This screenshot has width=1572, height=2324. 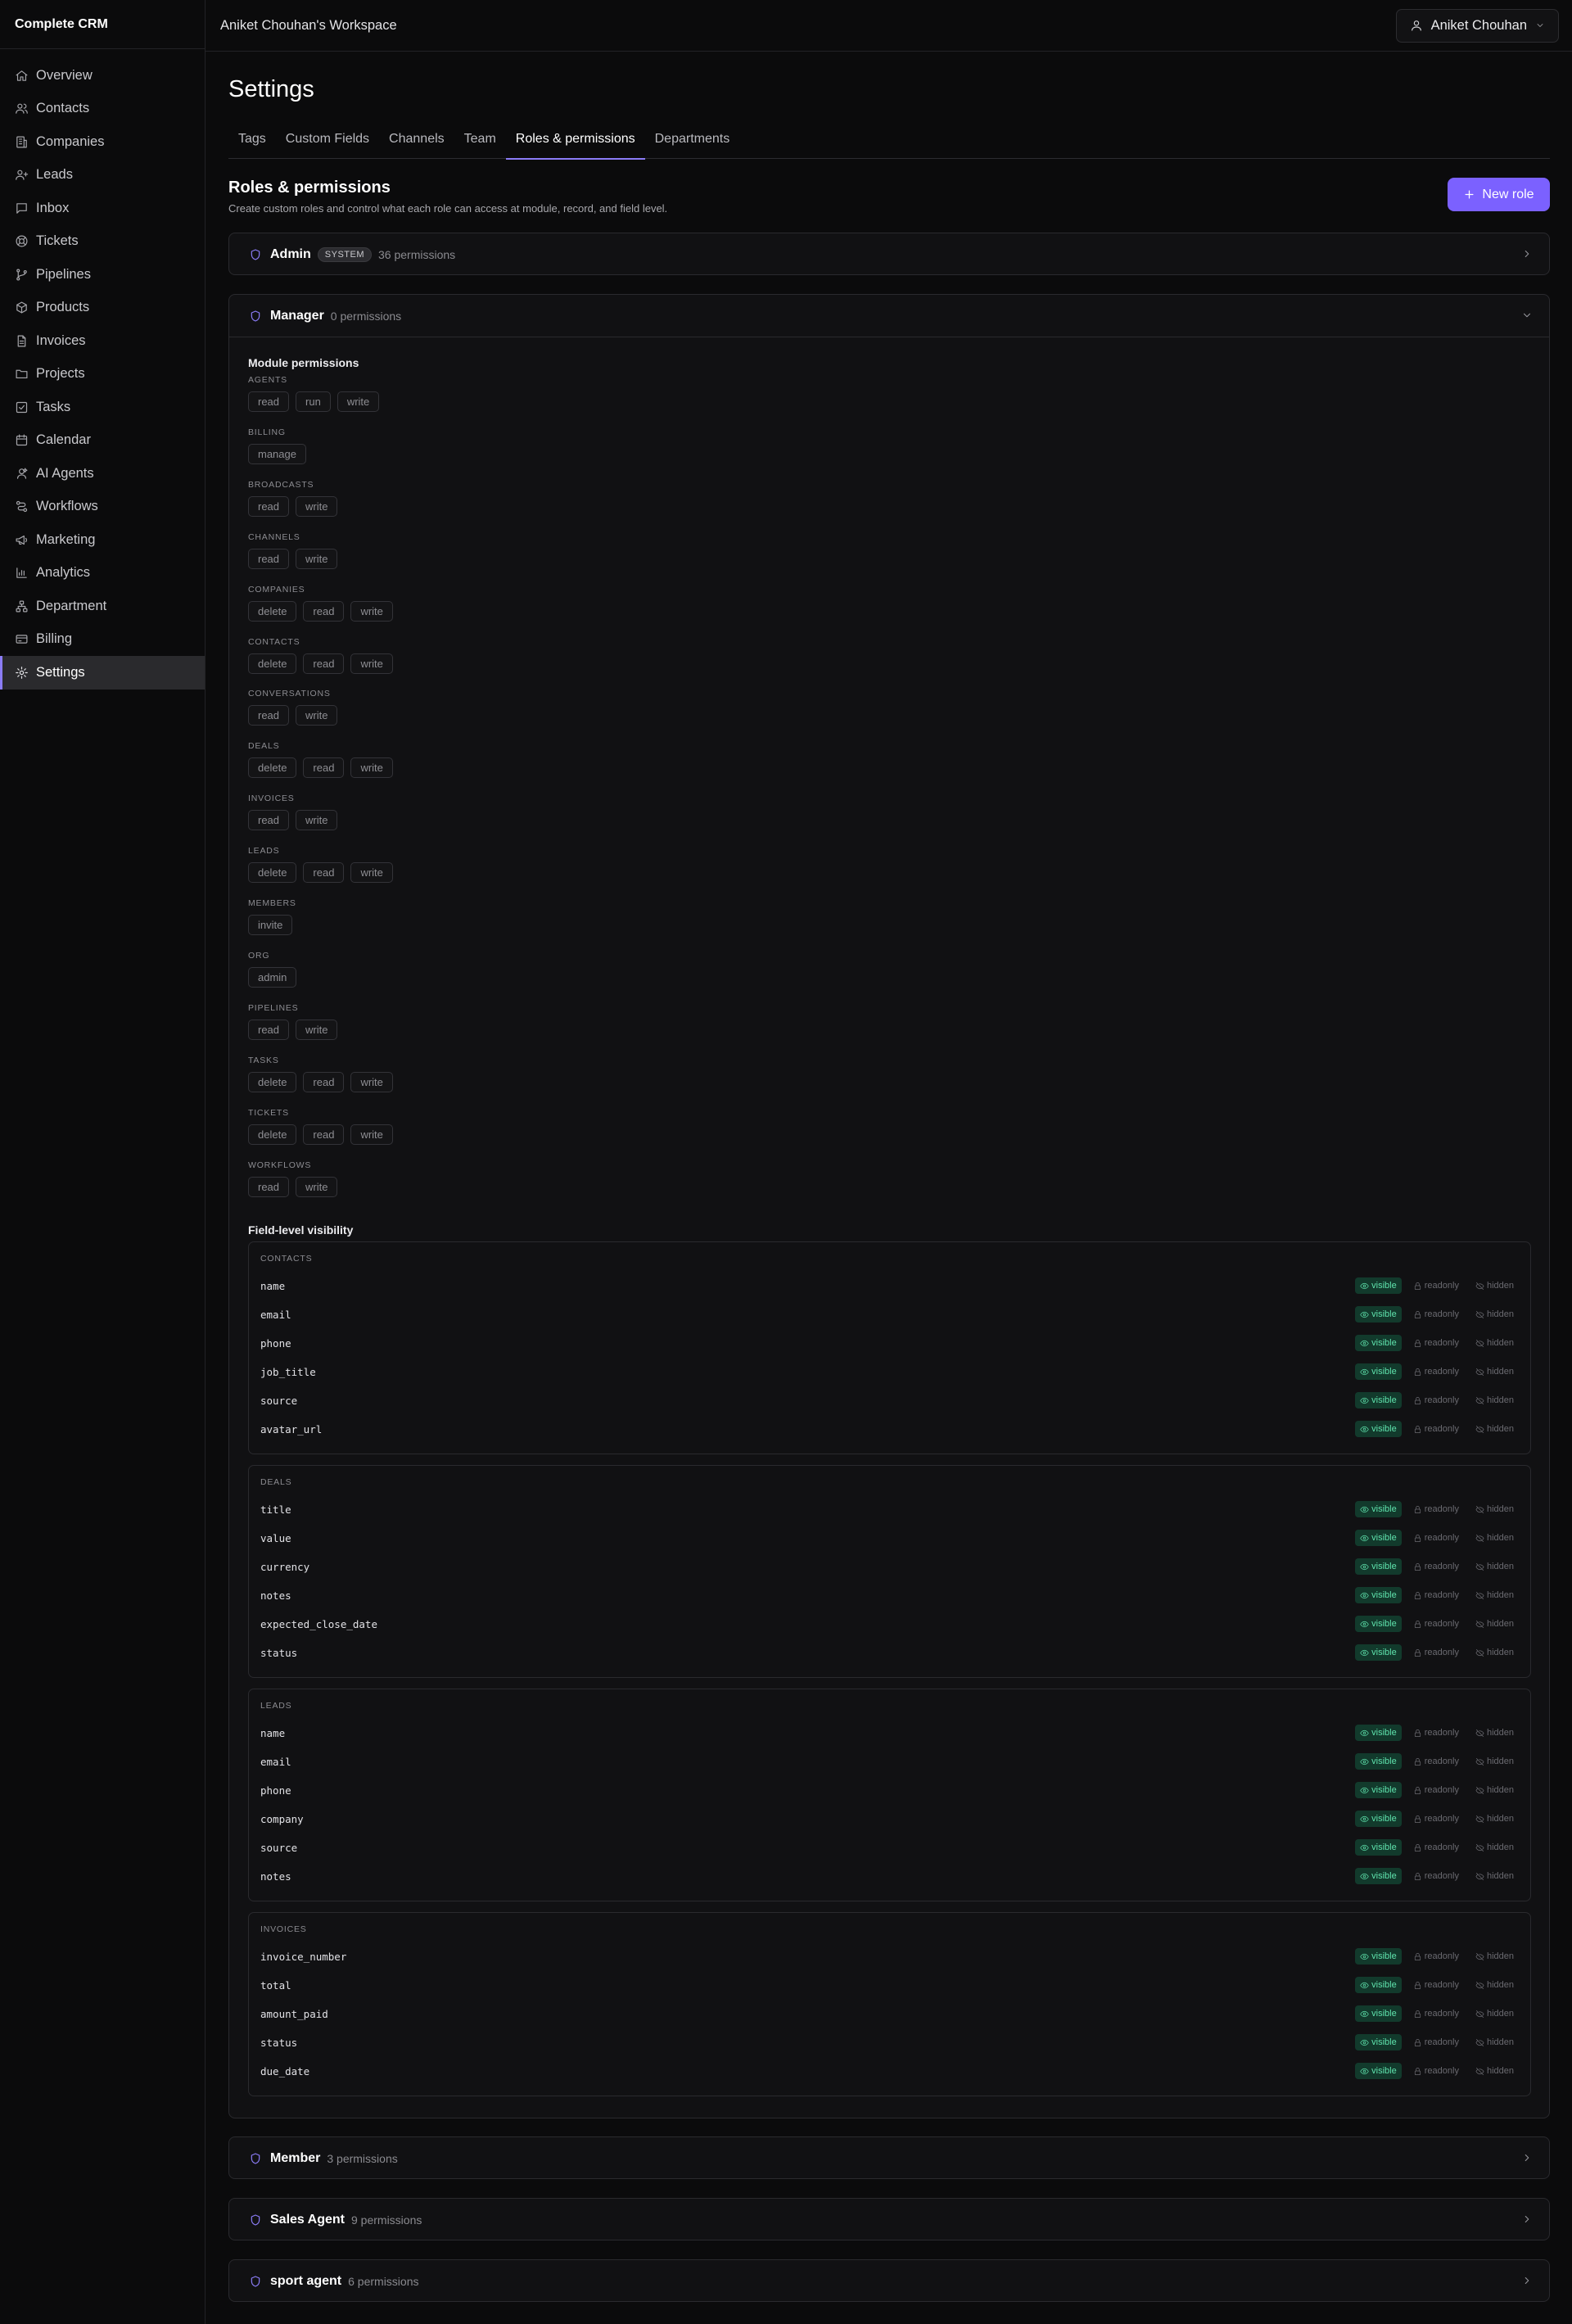 What do you see at coordinates (277, 454) in the screenshot?
I see `permission-chip: manage` at bounding box center [277, 454].